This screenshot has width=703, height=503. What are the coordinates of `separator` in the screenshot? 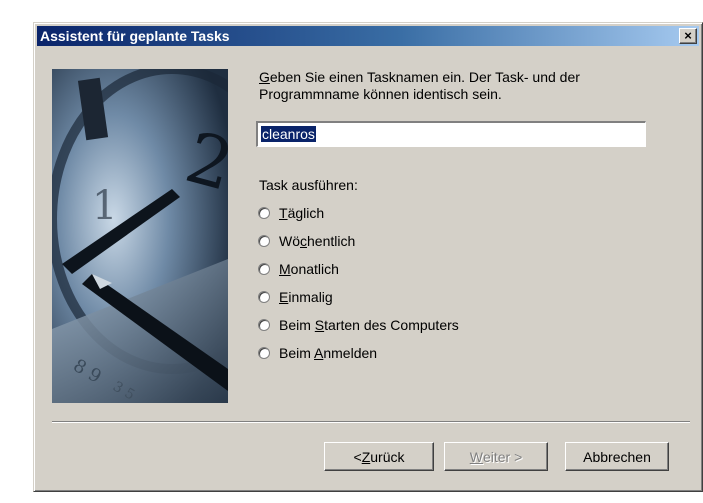 It's located at (371, 422).